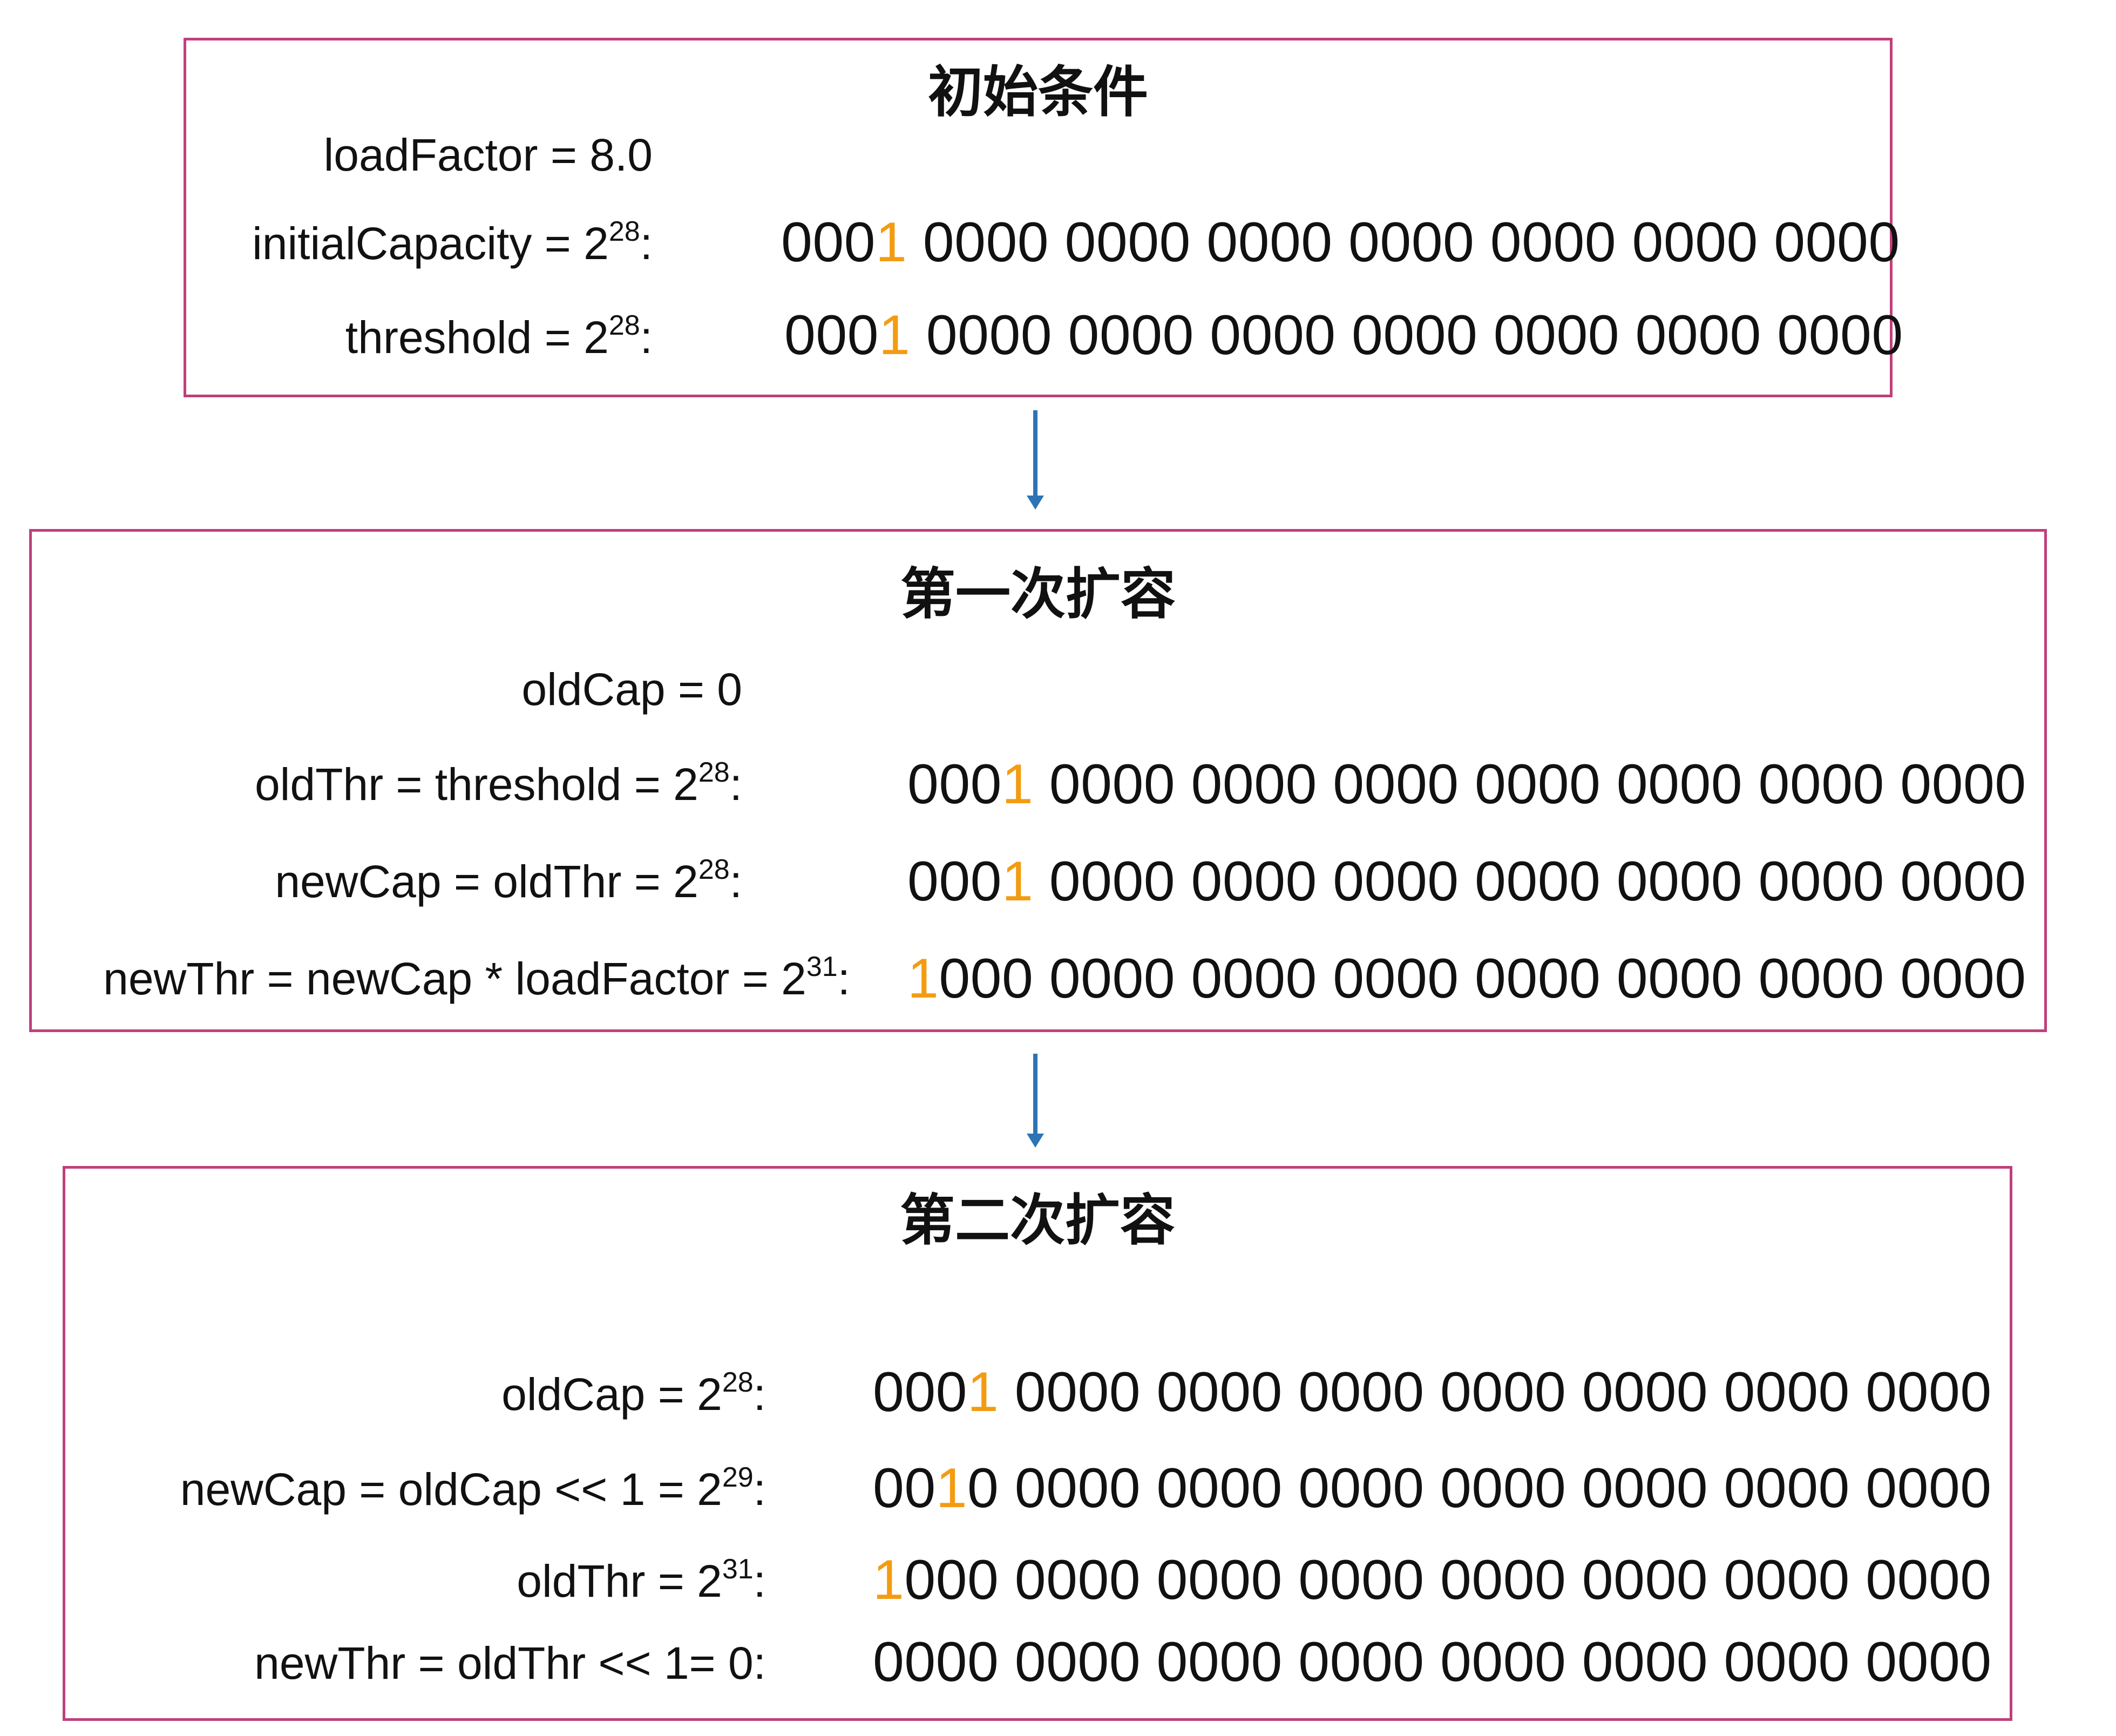  Describe the element at coordinates (1432, 1662) in the screenshot. I see `binary-value: 0000 0000 0000 0000 0000 0000 0000 0000` at that location.